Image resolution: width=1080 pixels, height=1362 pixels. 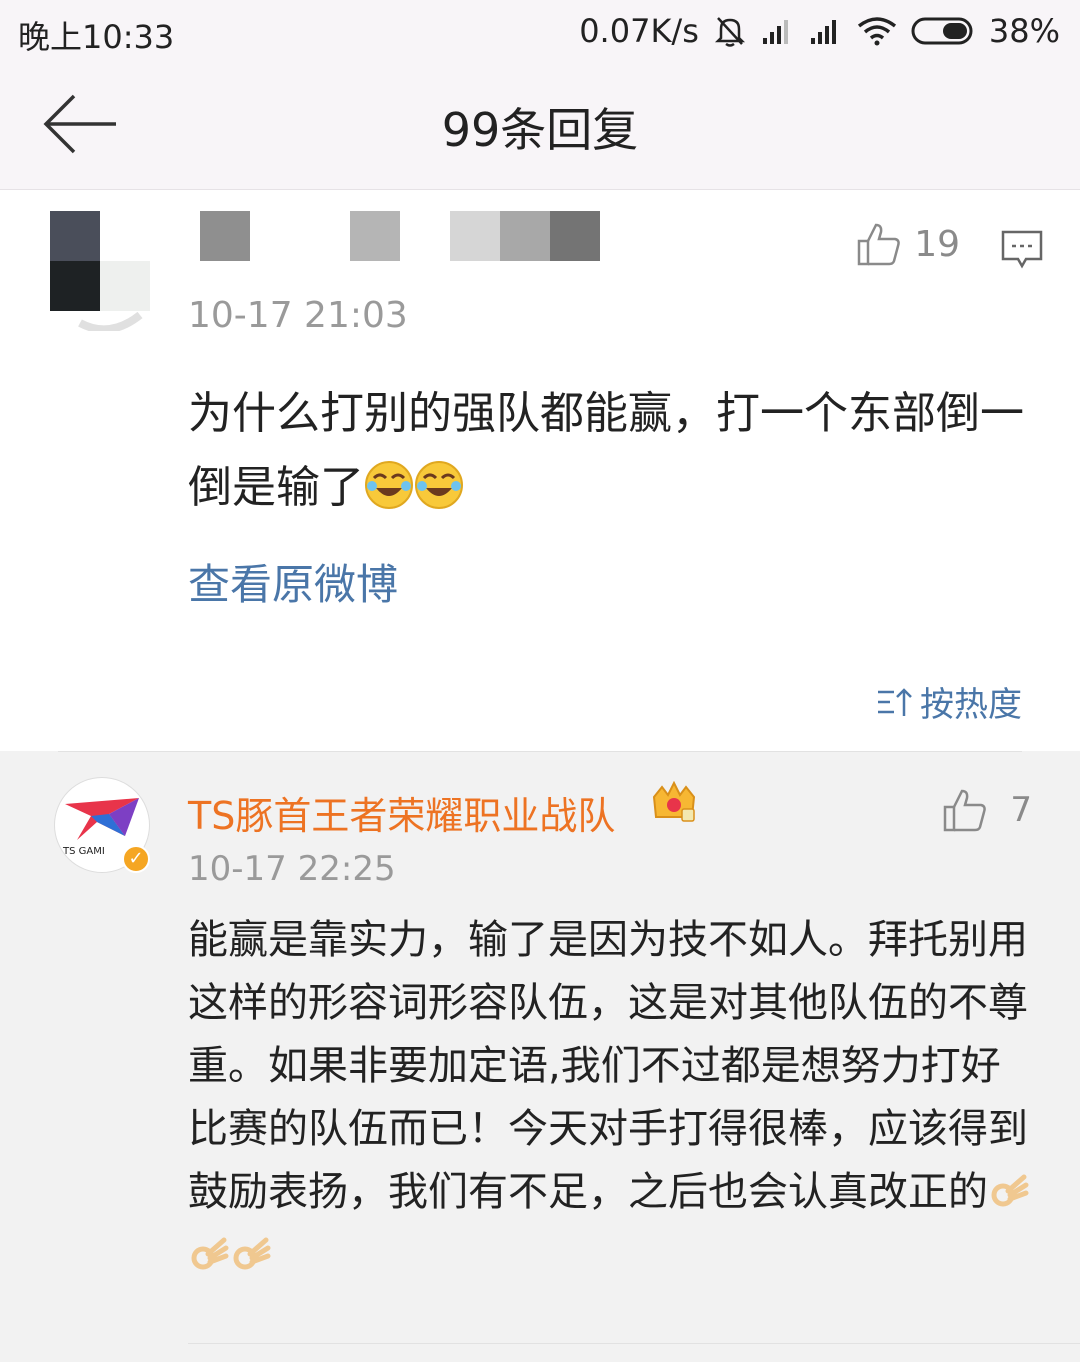 What do you see at coordinates (540, 32) in the screenshot?
I see `status-bar: 晚上10:33 0.07K/s 38%` at bounding box center [540, 32].